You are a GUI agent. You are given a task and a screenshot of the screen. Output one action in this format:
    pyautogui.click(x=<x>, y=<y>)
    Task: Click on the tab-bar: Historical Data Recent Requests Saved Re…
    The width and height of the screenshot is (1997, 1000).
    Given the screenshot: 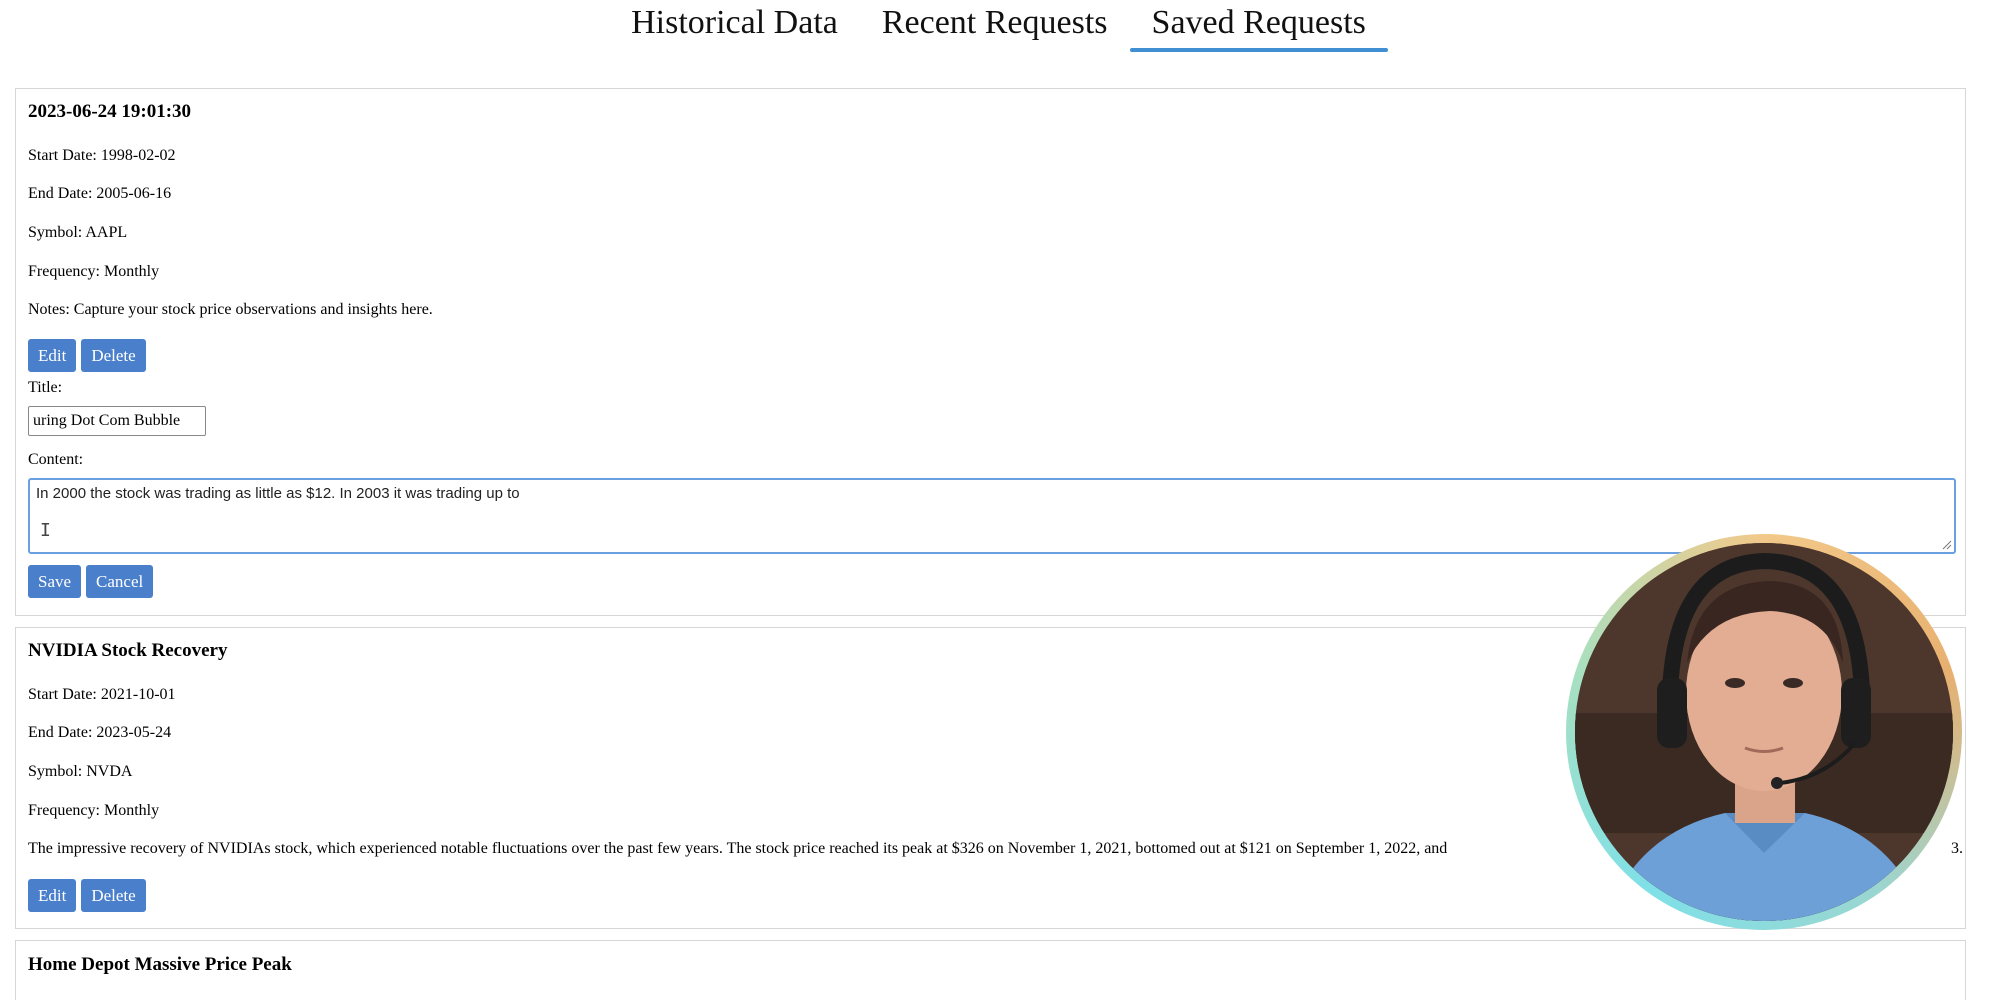 What is the action you would take?
    pyautogui.click(x=998, y=28)
    